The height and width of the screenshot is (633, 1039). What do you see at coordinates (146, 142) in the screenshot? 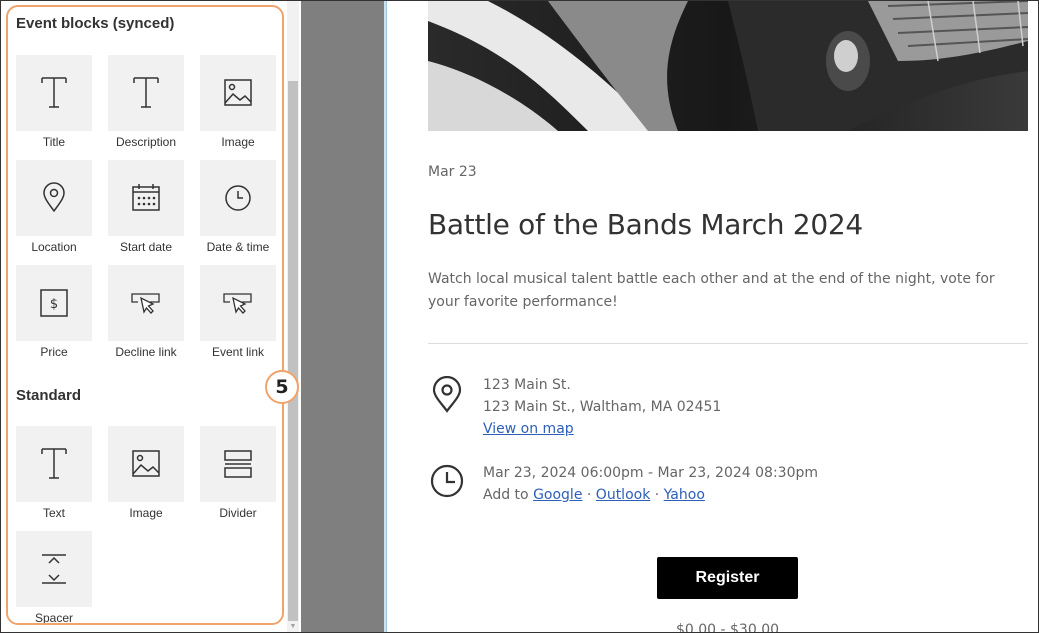
I see `block-description-label: Description` at bounding box center [146, 142].